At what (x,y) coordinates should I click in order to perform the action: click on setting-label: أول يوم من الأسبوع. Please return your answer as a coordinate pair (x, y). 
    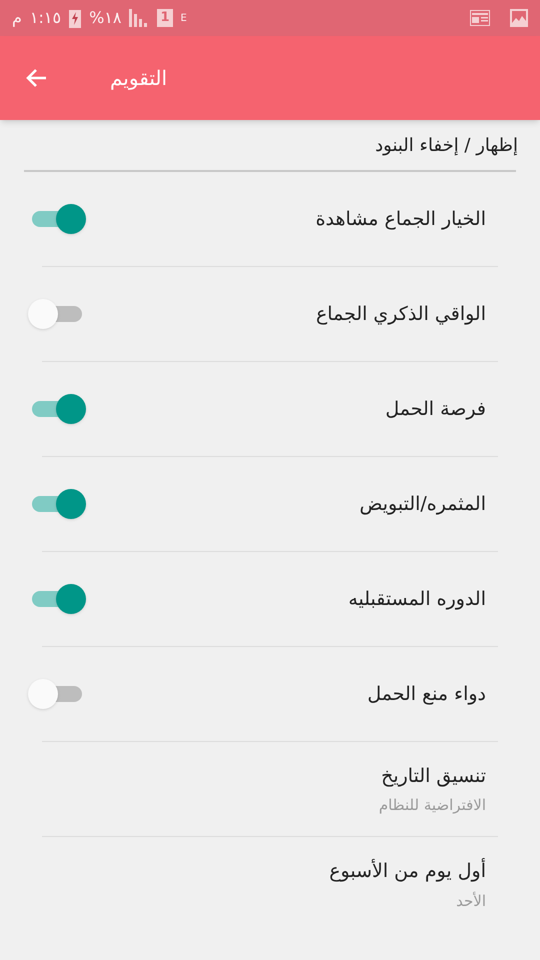
    Looking at the image, I should click on (407, 870).